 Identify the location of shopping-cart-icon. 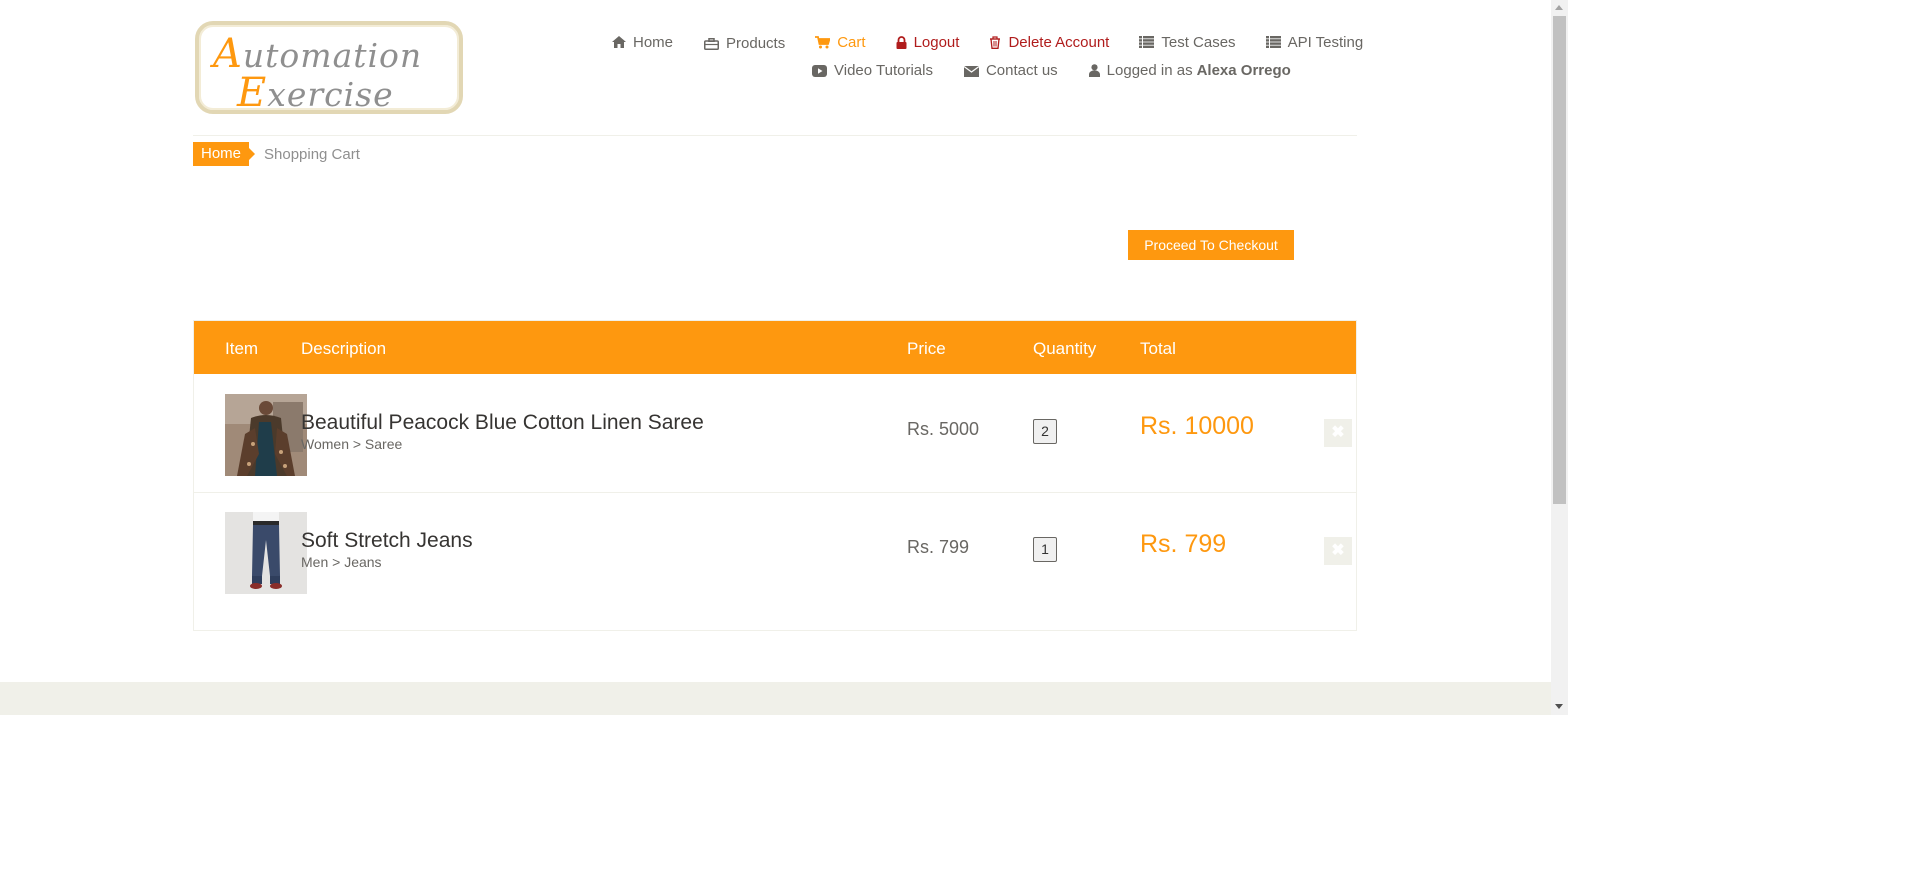
(823, 42).